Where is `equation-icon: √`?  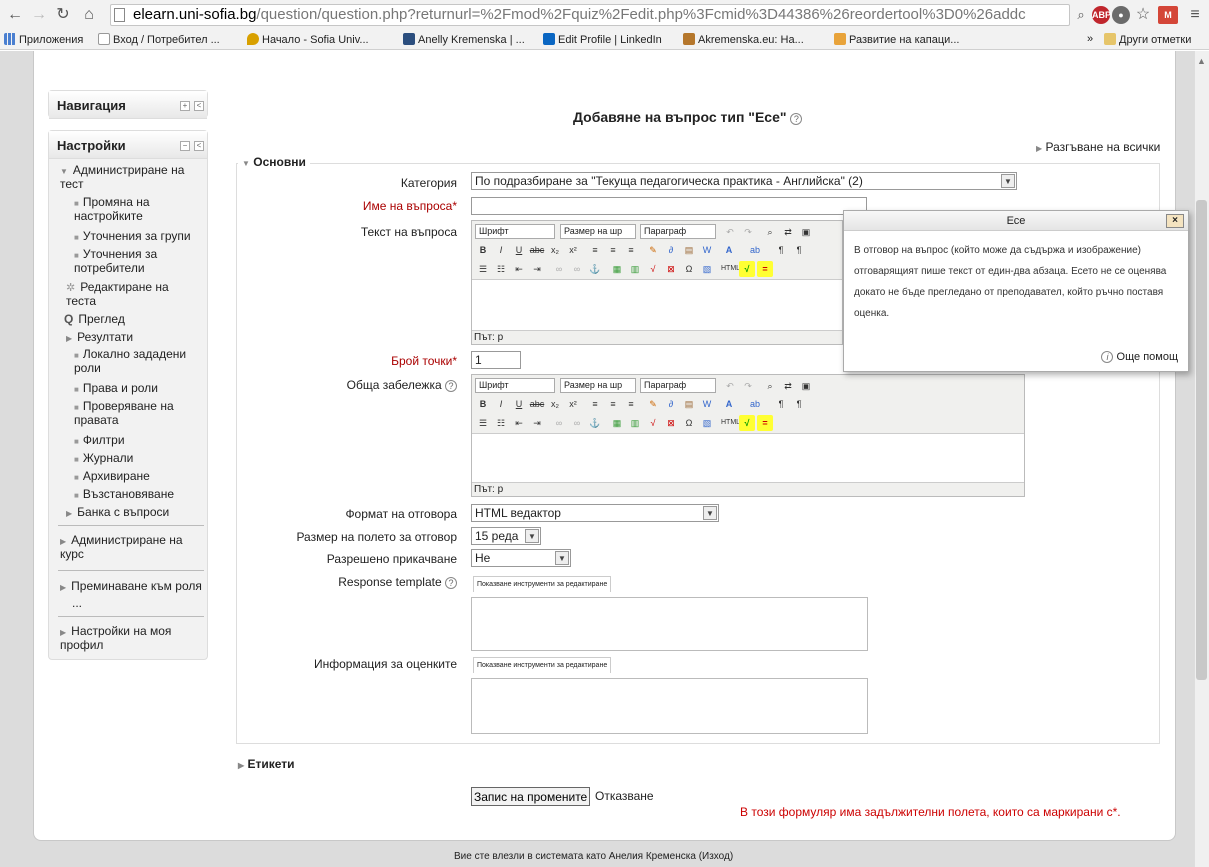 equation-icon: √ is located at coordinates (653, 269).